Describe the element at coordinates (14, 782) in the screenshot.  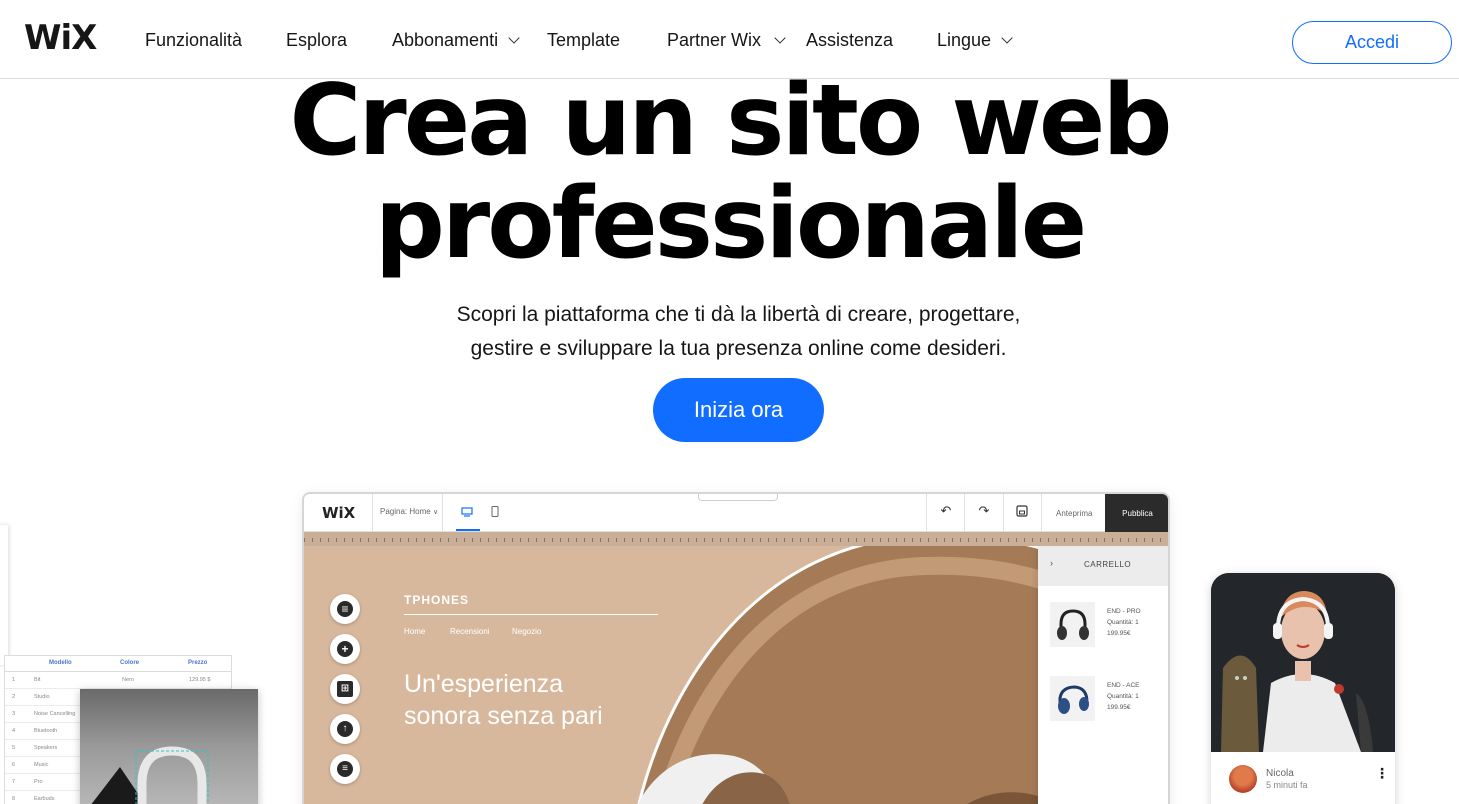
I see `table-cell: 7` at that location.